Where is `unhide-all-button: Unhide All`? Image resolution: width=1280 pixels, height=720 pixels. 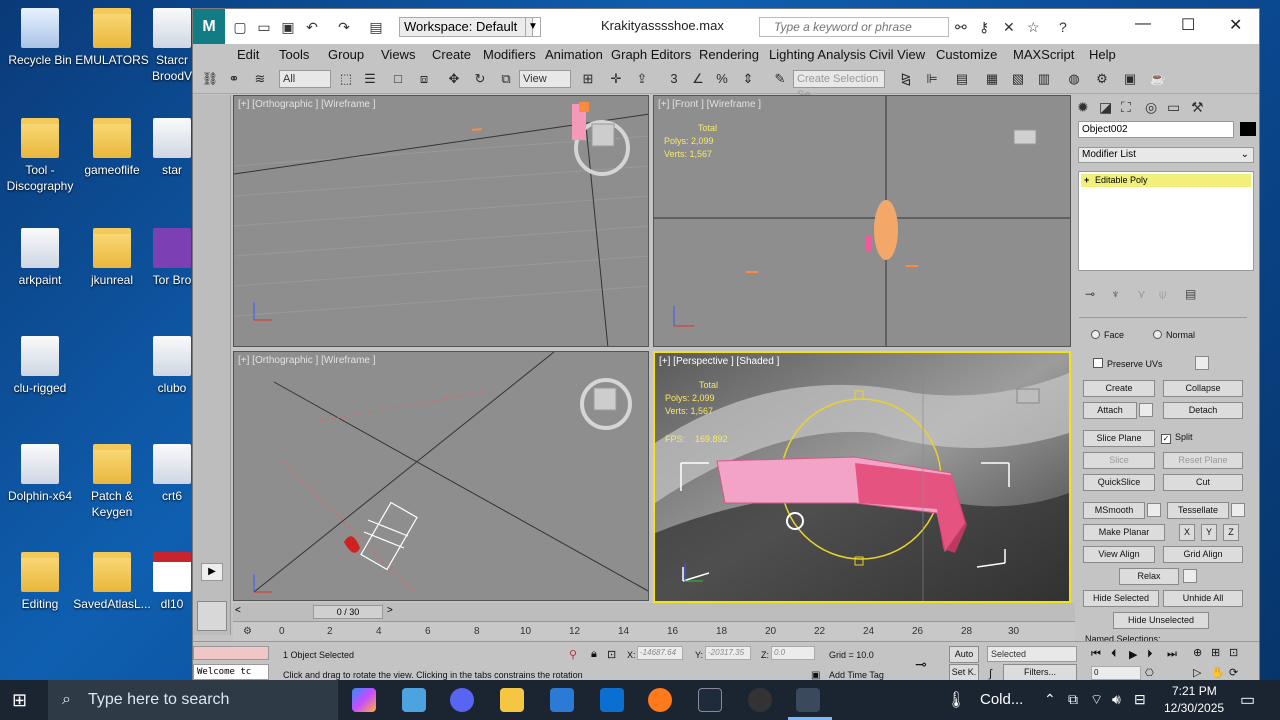 unhide-all-button: Unhide All is located at coordinates (1203, 598).